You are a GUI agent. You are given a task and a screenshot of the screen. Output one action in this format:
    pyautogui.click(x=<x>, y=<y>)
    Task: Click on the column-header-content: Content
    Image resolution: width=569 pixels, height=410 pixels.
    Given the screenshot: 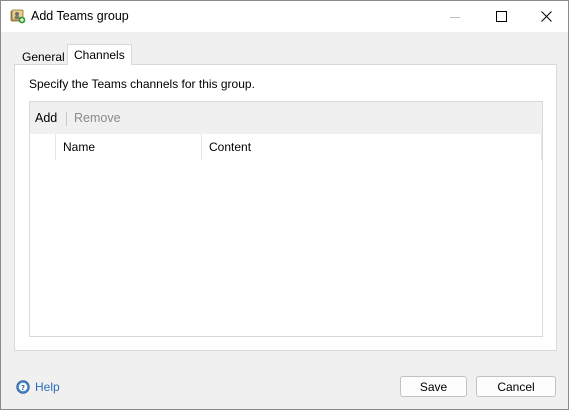 What is the action you would take?
    pyautogui.click(x=371, y=147)
    